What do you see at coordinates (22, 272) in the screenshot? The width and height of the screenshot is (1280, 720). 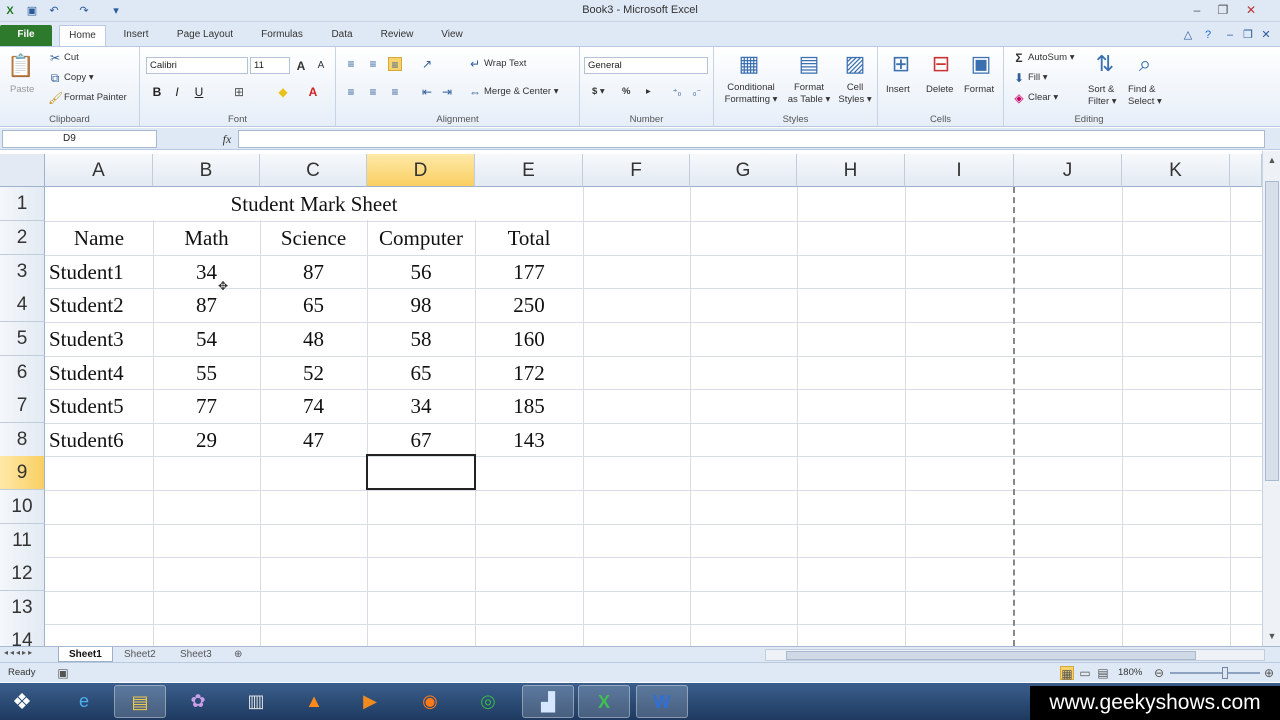 I see `row-header: 3` at bounding box center [22, 272].